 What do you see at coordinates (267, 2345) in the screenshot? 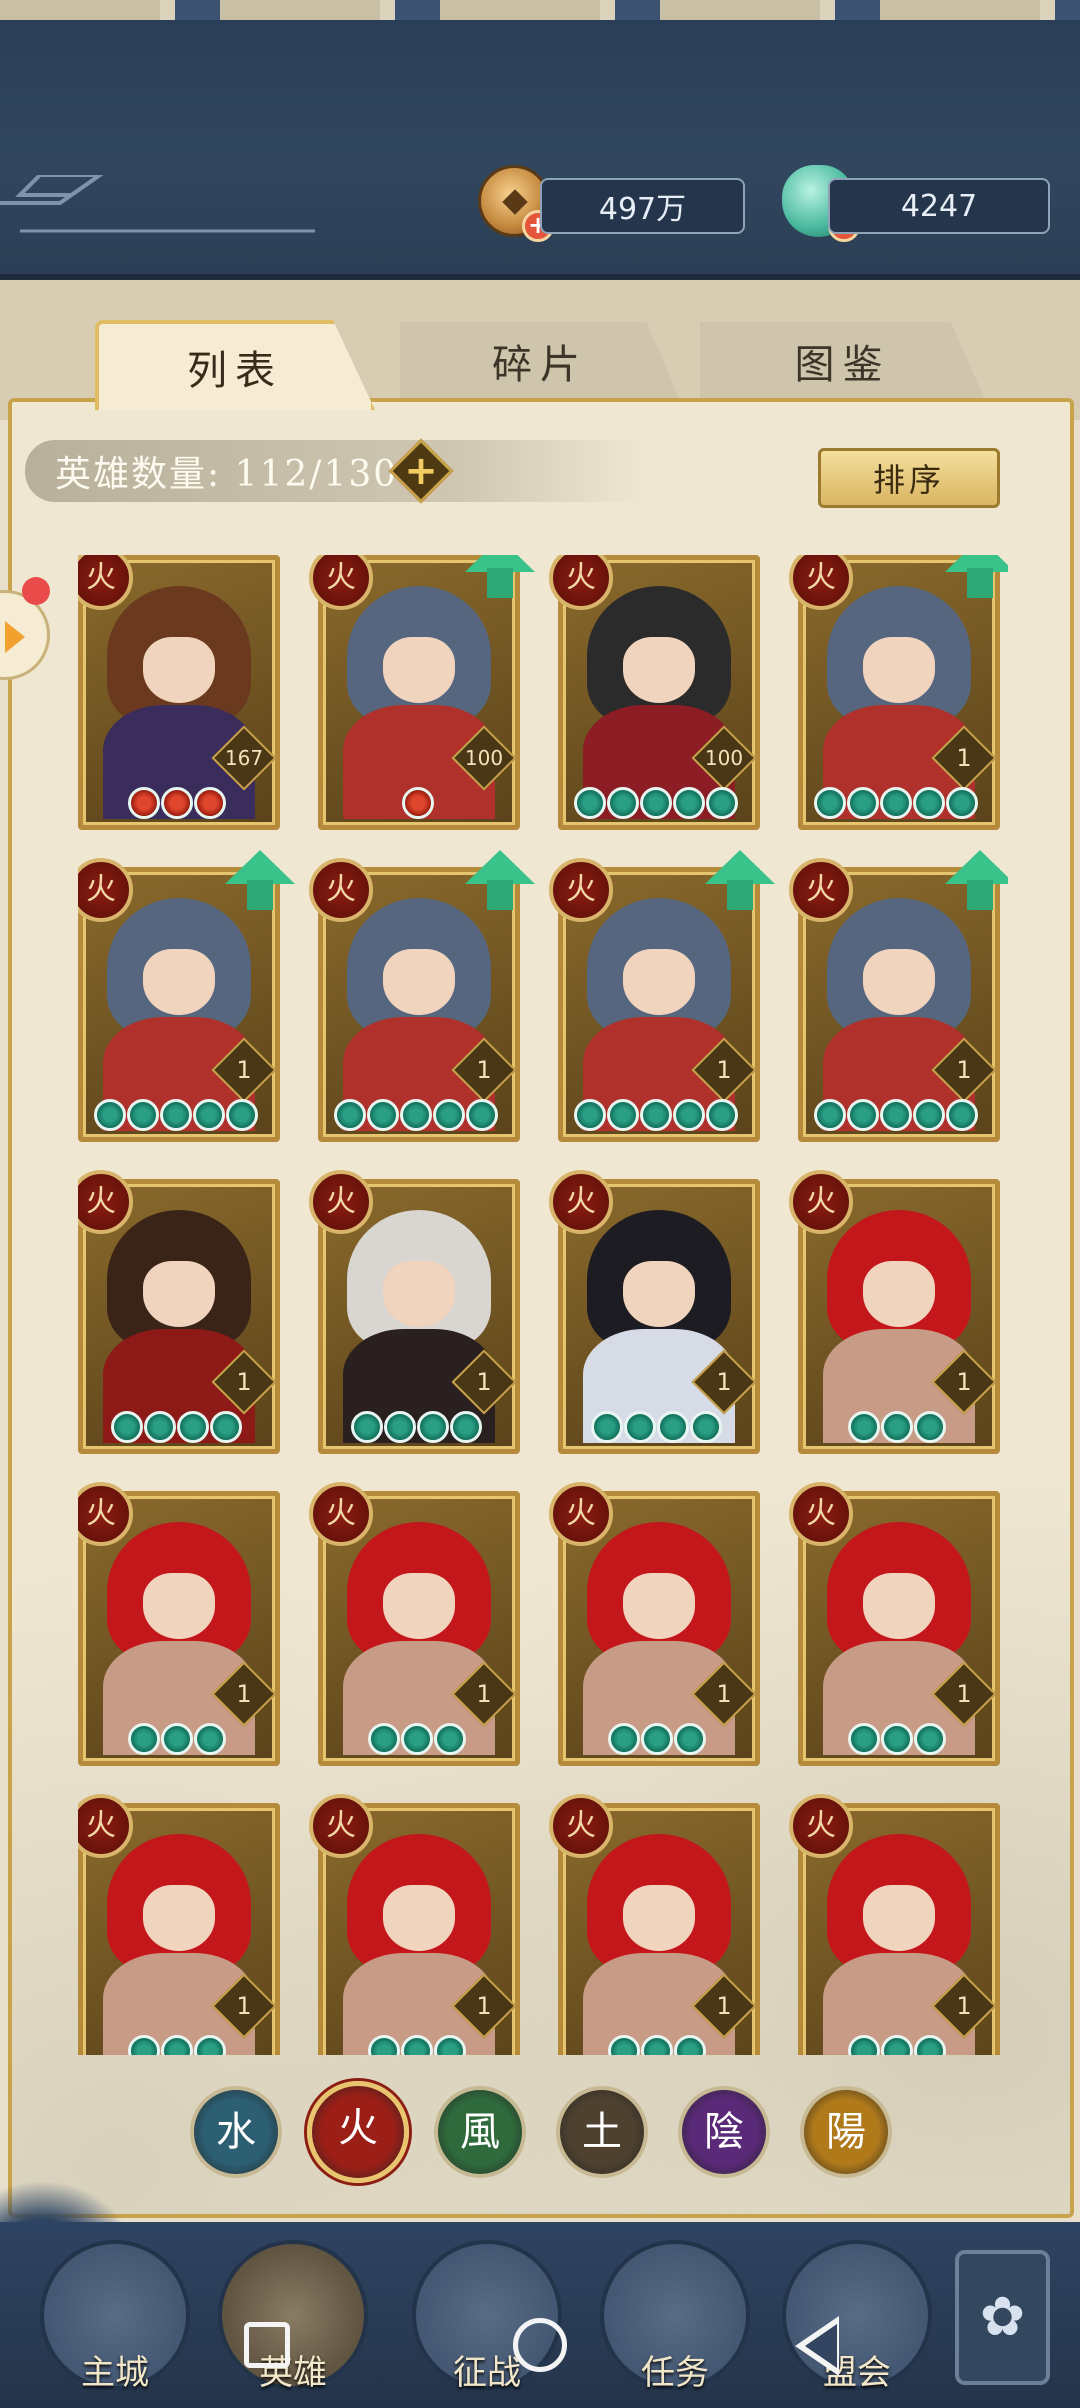
I see `recent-apps-button` at bounding box center [267, 2345].